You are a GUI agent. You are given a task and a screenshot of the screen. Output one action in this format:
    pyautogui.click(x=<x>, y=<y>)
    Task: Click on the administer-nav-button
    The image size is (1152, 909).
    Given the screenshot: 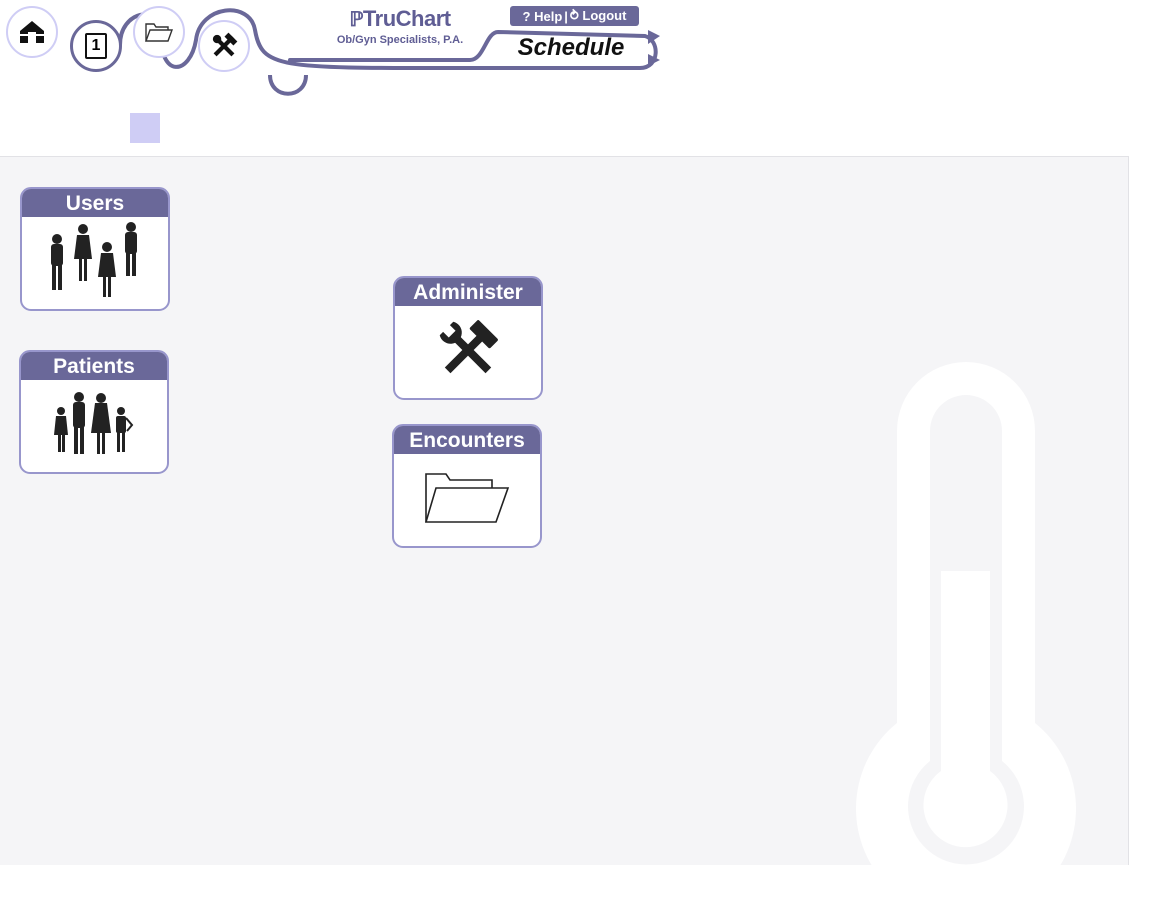 What is the action you would take?
    pyautogui.click(x=224, y=46)
    